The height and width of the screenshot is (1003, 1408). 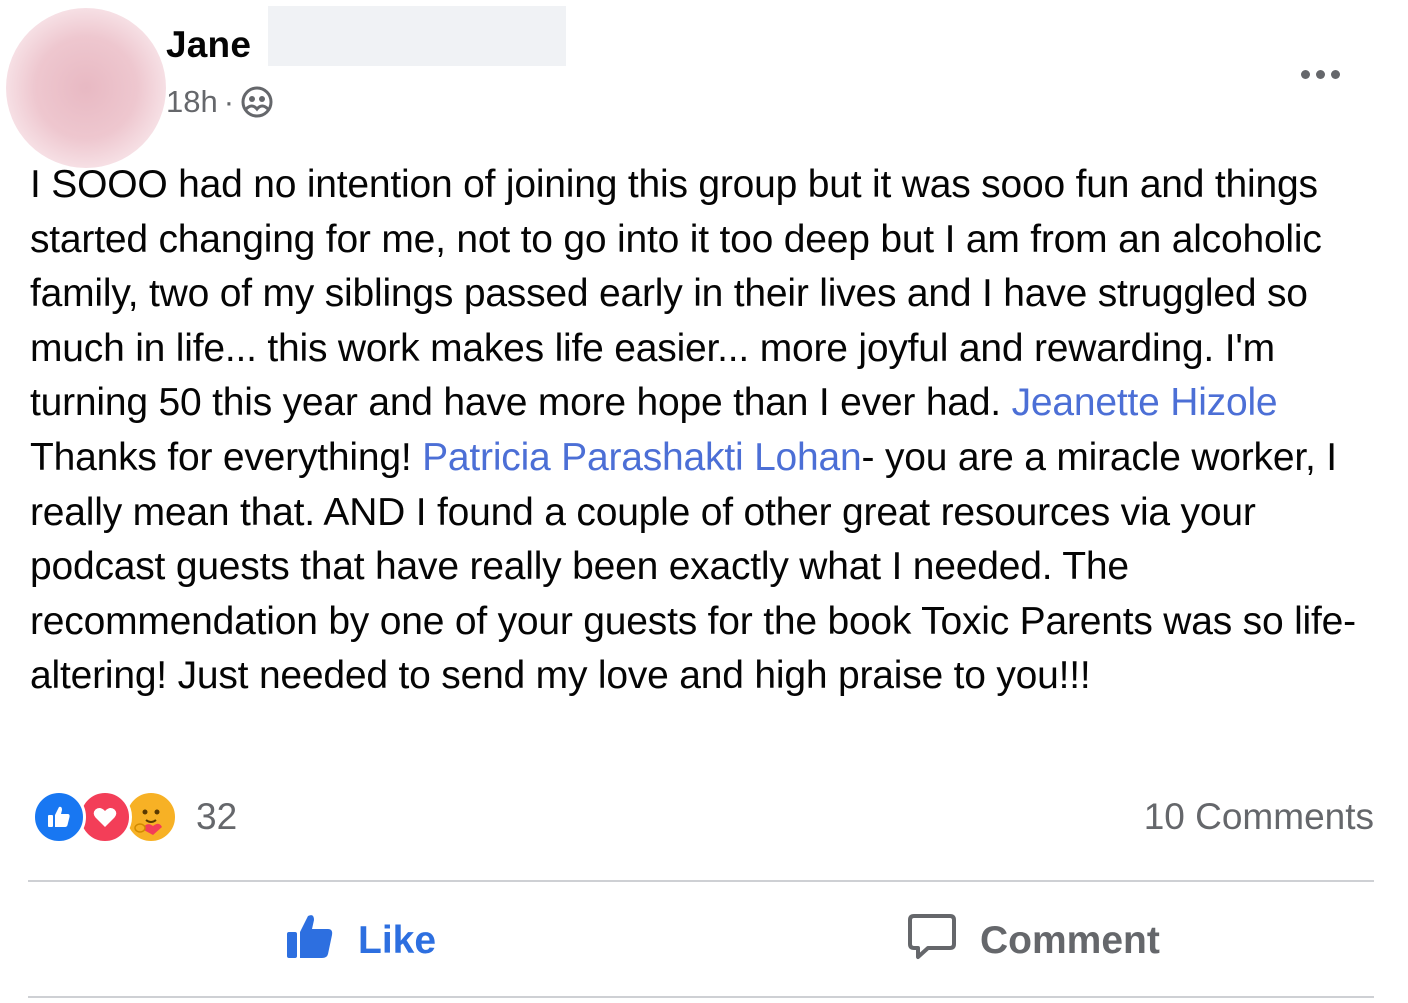 What do you see at coordinates (59, 817) in the screenshot?
I see `like-icon` at bounding box center [59, 817].